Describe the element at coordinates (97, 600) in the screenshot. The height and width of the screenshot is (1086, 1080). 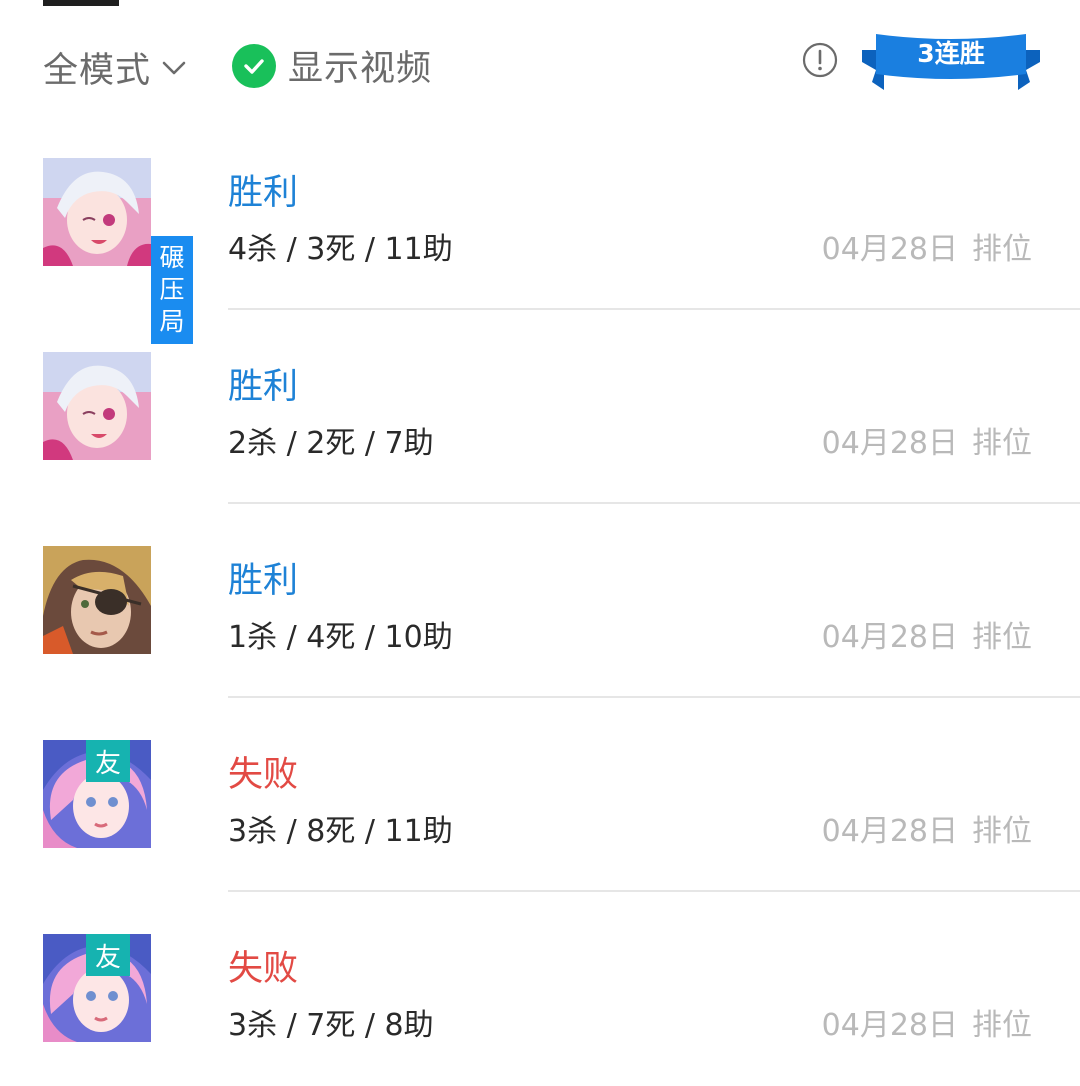
I see `eyepatch-hero-avatar` at that location.